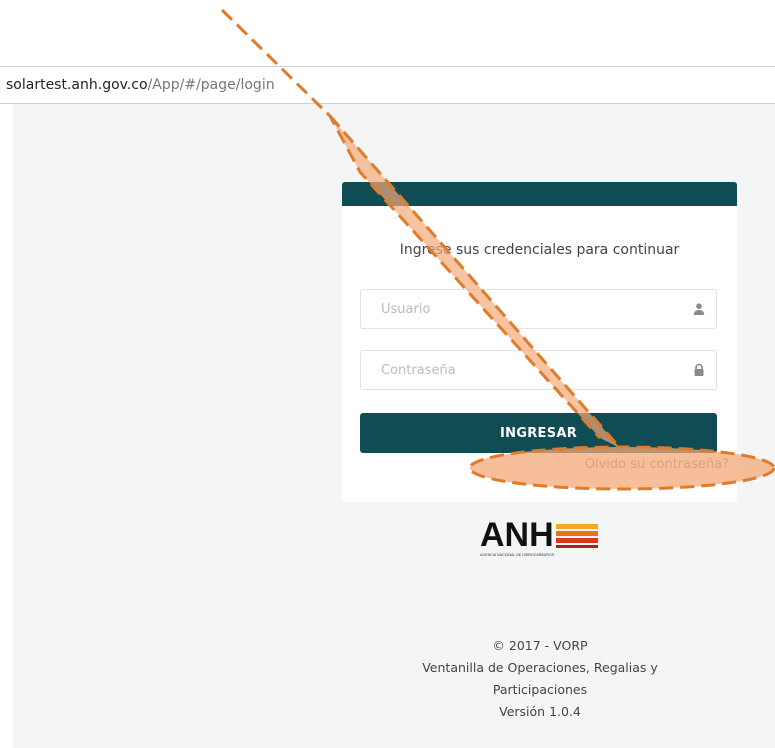  Describe the element at coordinates (387, 85) in the screenshot. I see `browser-address-bar: solartest.anh.gov.co/App/#/page/login` at that location.